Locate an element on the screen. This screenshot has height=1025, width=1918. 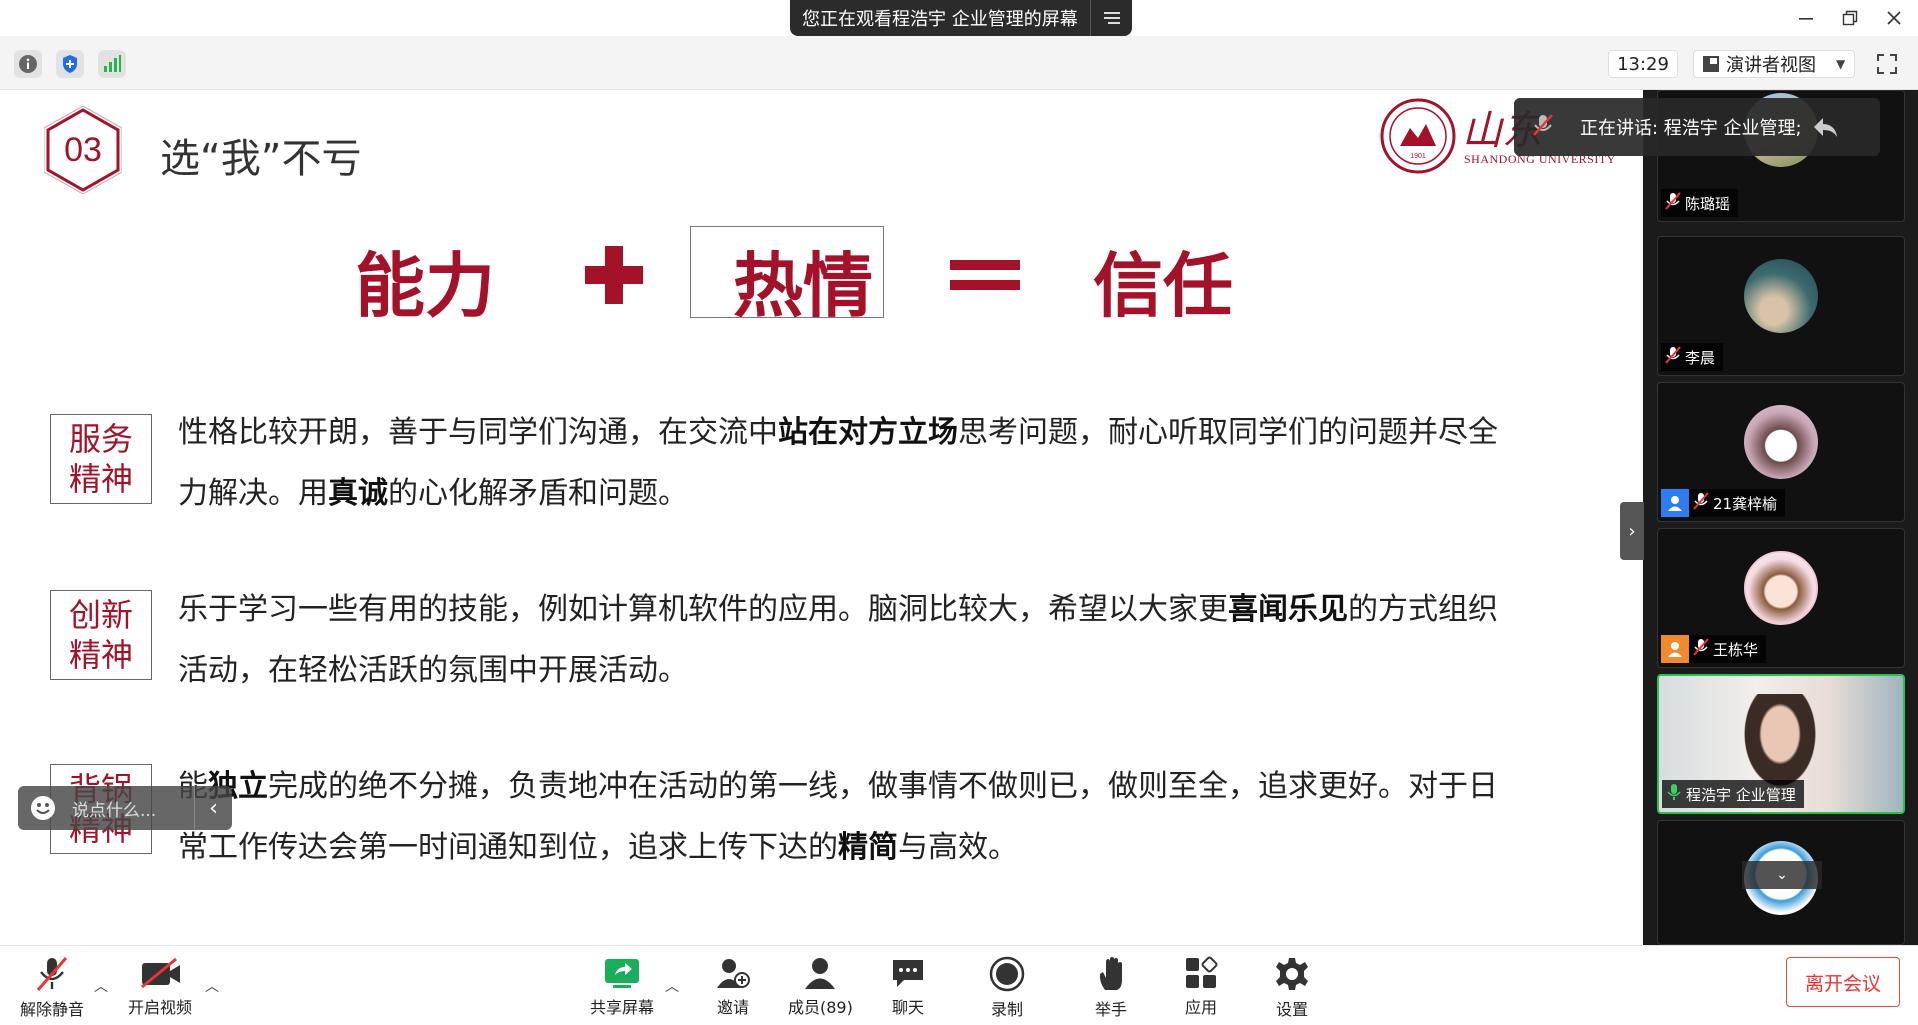
collapse-comment-arrow: ‹ is located at coordinates (213, 808).